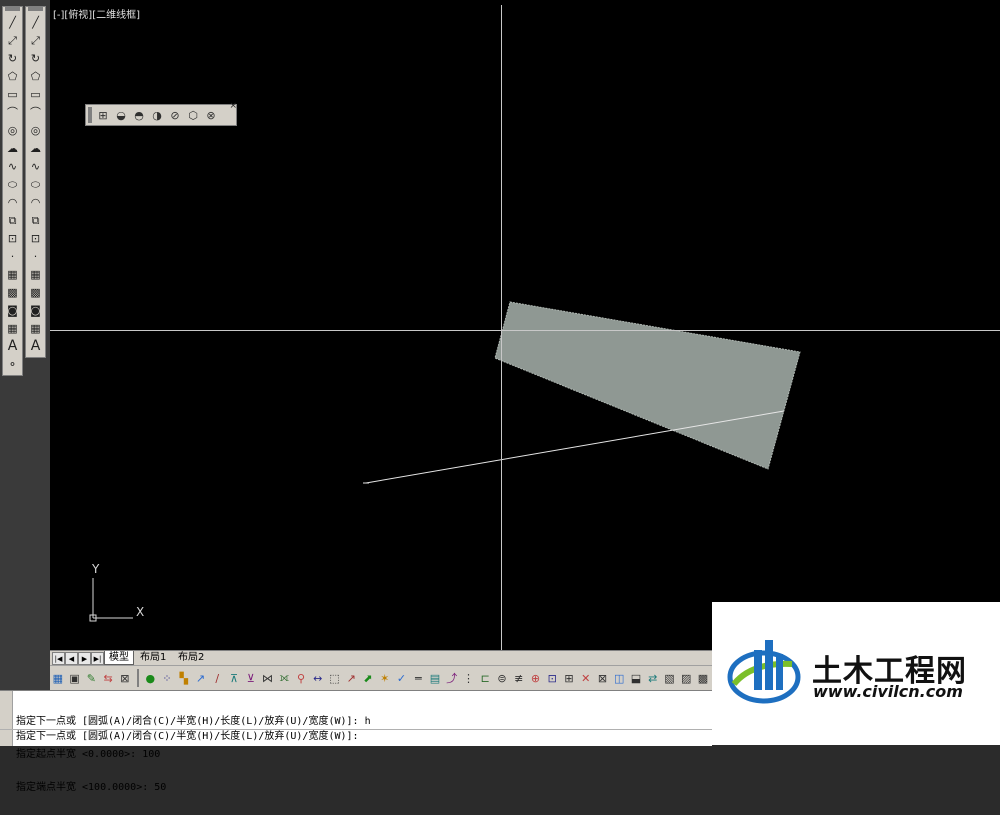 Image resolution: width=1000 pixels, height=815 pixels. What do you see at coordinates (139, 115) in the screenshot?
I see `view-add-sphere-icon: ◓` at bounding box center [139, 115].